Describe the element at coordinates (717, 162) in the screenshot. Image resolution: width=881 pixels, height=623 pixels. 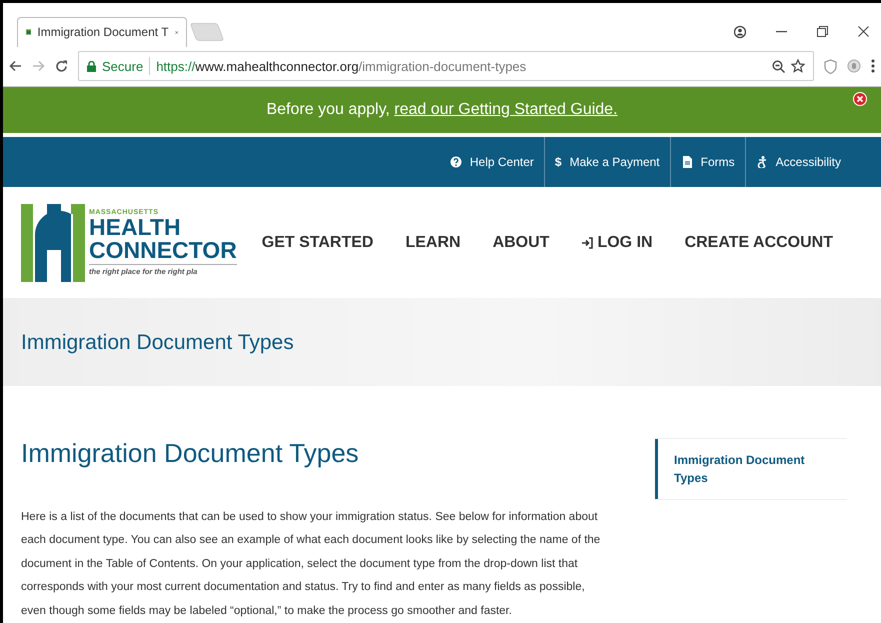
I see `utility-link-label: Forms` at that location.